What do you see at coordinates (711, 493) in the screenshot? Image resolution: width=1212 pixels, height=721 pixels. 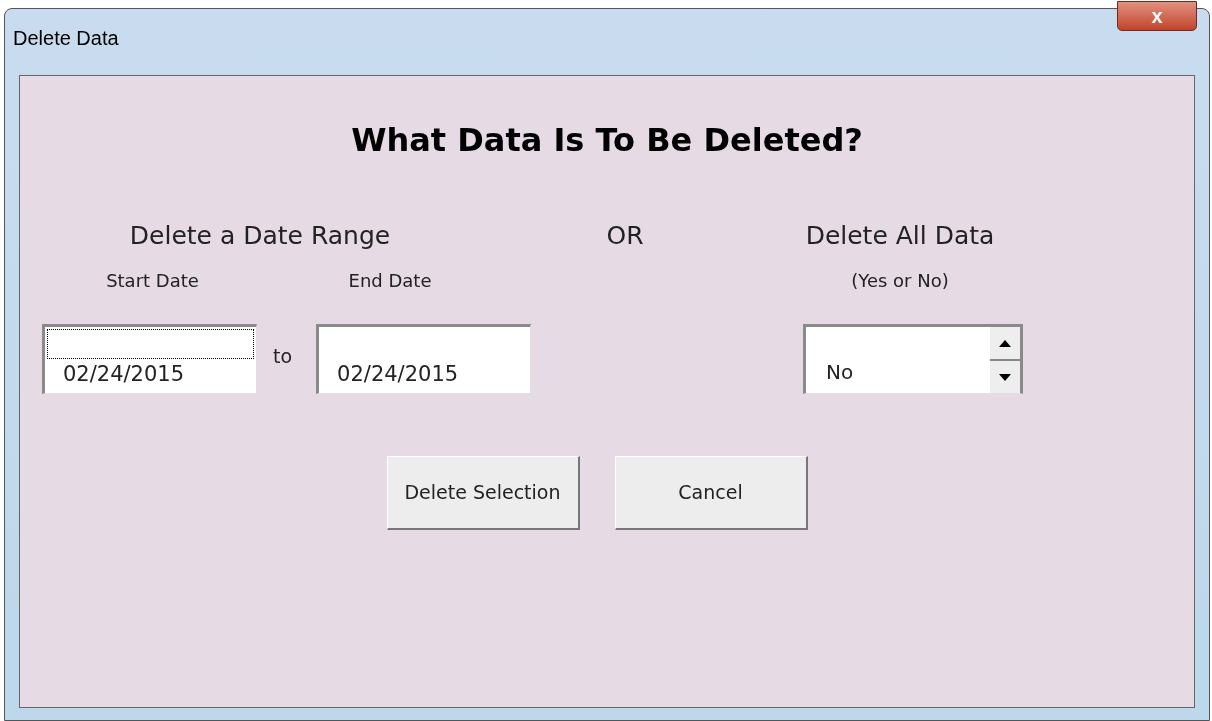 I see `dialog-button: Cancel` at bounding box center [711, 493].